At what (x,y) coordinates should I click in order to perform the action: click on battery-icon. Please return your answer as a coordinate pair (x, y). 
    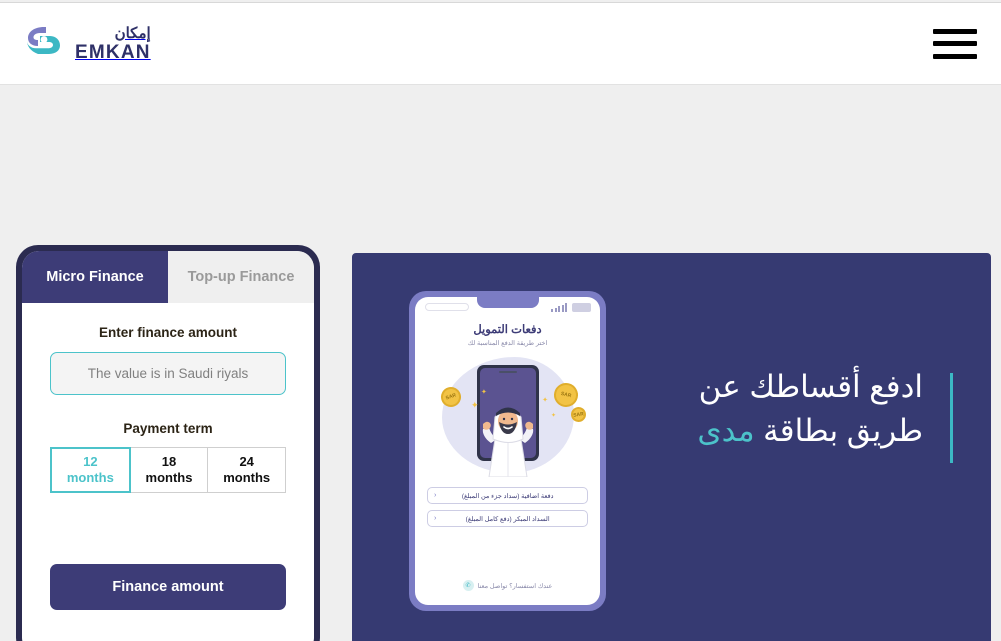
    Looking at the image, I should click on (581, 307).